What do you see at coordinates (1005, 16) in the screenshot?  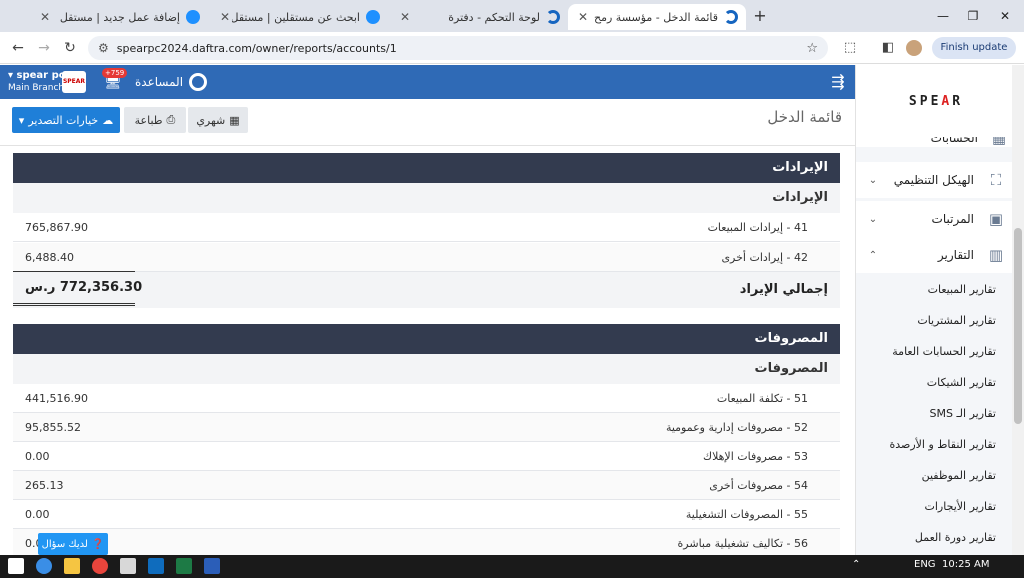 I see `window-close-icon: ✕` at bounding box center [1005, 16].